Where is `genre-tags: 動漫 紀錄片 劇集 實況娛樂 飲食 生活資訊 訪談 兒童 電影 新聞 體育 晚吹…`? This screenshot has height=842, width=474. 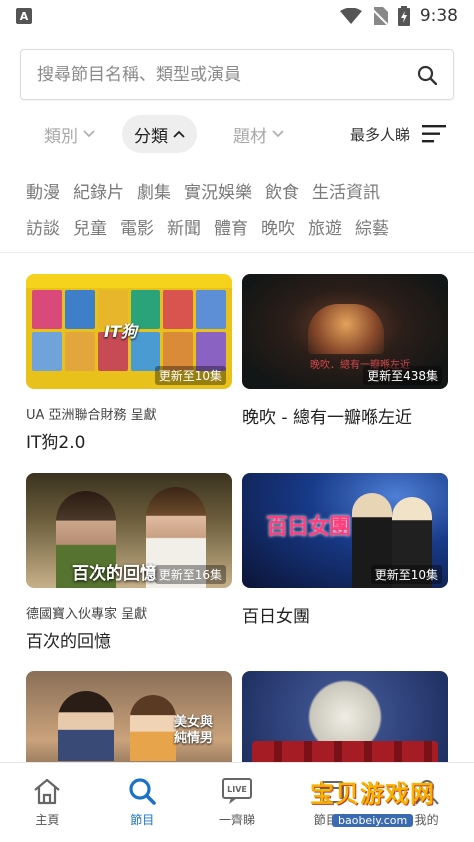 genre-tags: 動漫 紀錄片 劇集 實況娛樂 飲食 生活資訊 訪談 兒童 電影 新聞 體育 晚吹… is located at coordinates (241, 208).